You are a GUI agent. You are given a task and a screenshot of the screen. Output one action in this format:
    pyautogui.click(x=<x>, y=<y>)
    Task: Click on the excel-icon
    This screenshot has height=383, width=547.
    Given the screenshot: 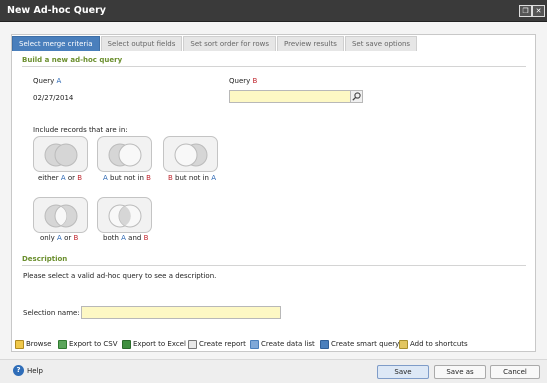 What is the action you would take?
    pyautogui.click(x=126, y=344)
    